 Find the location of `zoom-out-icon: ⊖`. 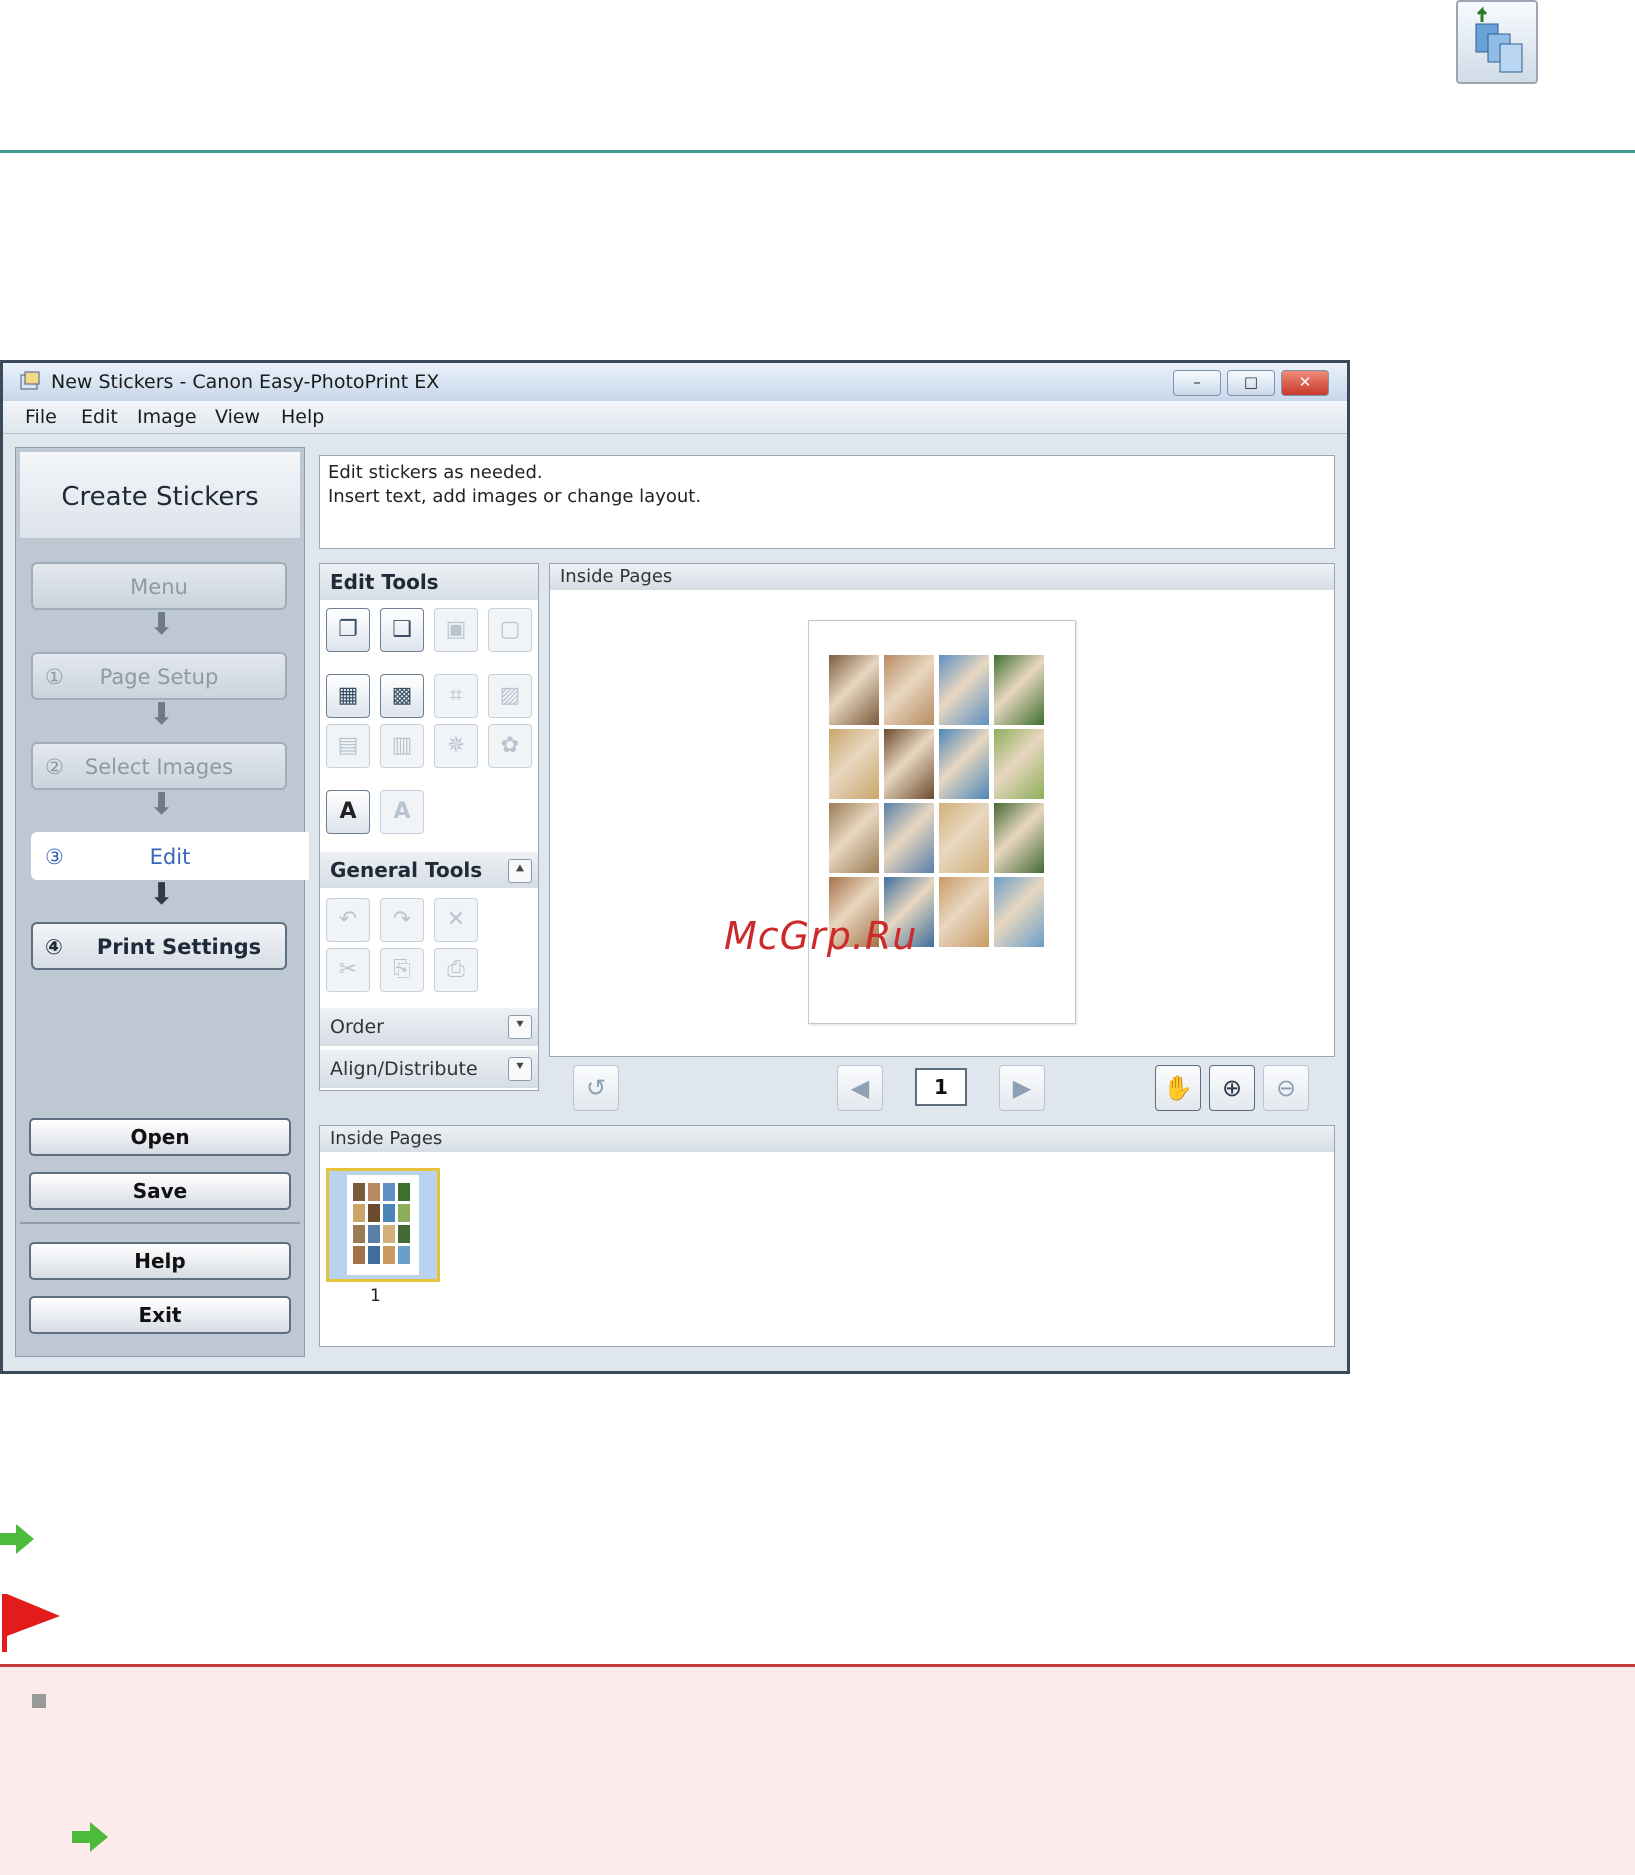

zoom-out-icon: ⊖ is located at coordinates (1286, 1088).